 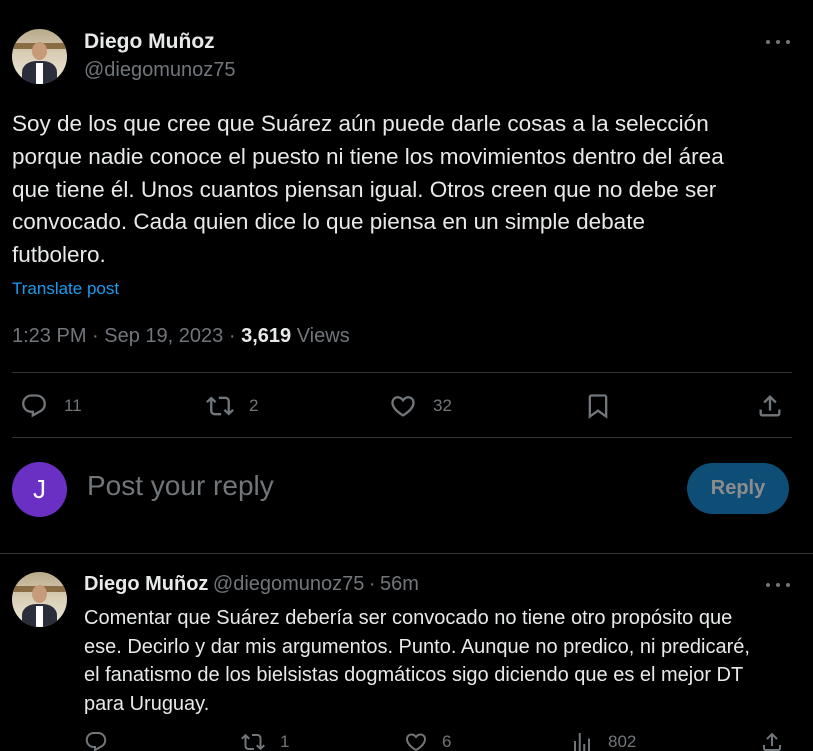 What do you see at coordinates (427, 740) in the screenshot?
I see `like-action: 6` at bounding box center [427, 740].